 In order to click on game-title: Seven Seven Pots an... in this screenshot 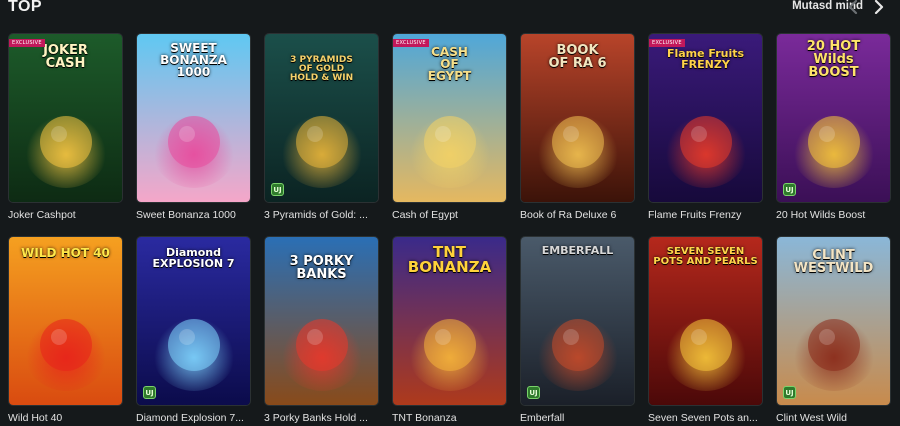, I will do `click(712, 418)`.